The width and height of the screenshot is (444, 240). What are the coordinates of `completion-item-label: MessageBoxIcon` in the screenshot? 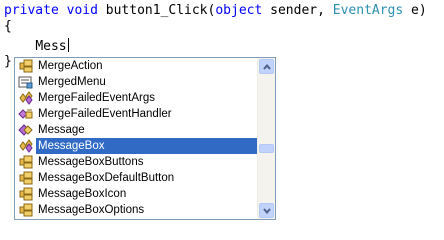 It's located at (82, 194).